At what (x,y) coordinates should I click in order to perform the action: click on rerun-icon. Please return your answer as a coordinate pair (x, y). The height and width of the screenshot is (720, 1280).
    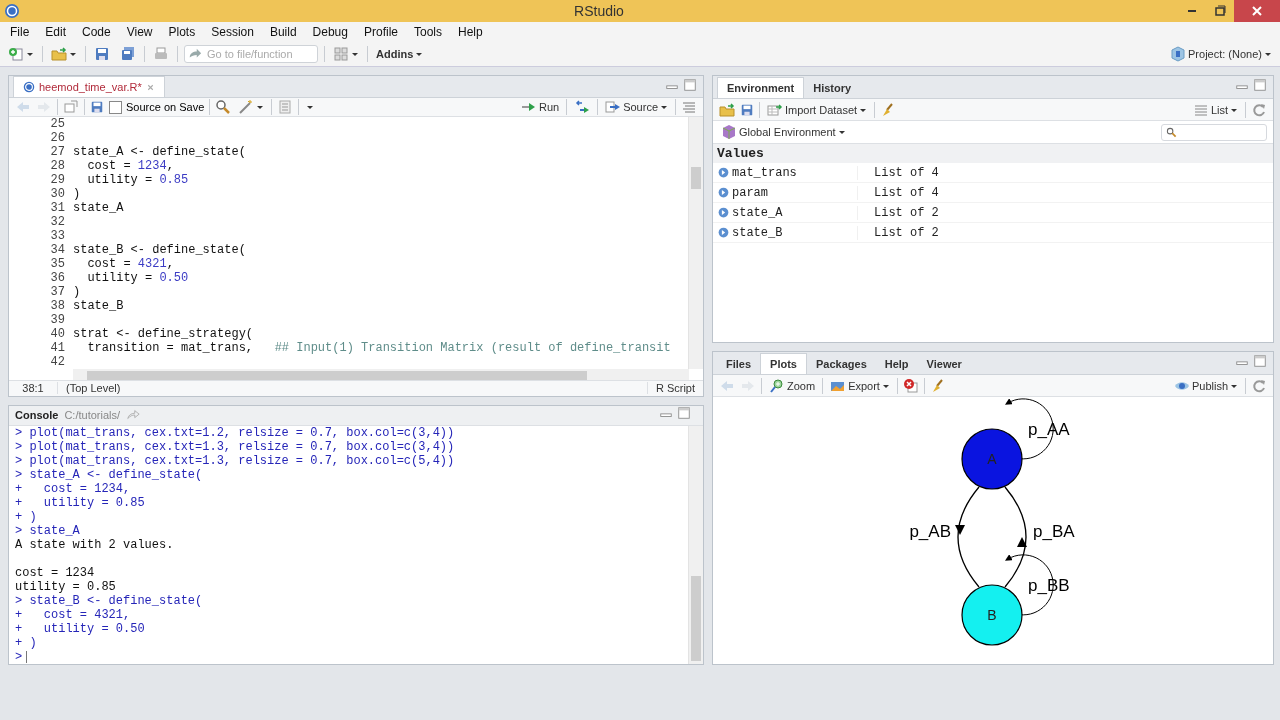
    Looking at the image, I should click on (582, 107).